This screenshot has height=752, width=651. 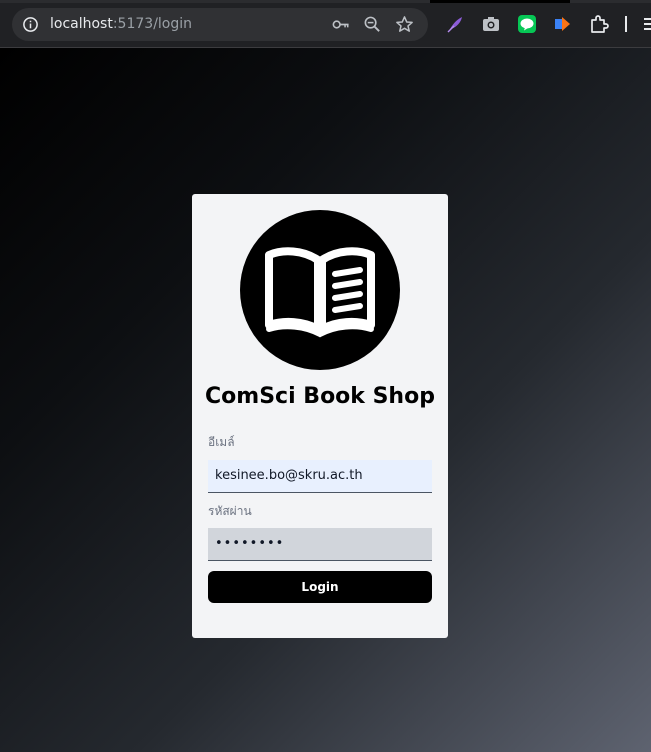 What do you see at coordinates (626, 24) in the screenshot?
I see `toolbar-divider` at bounding box center [626, 24].